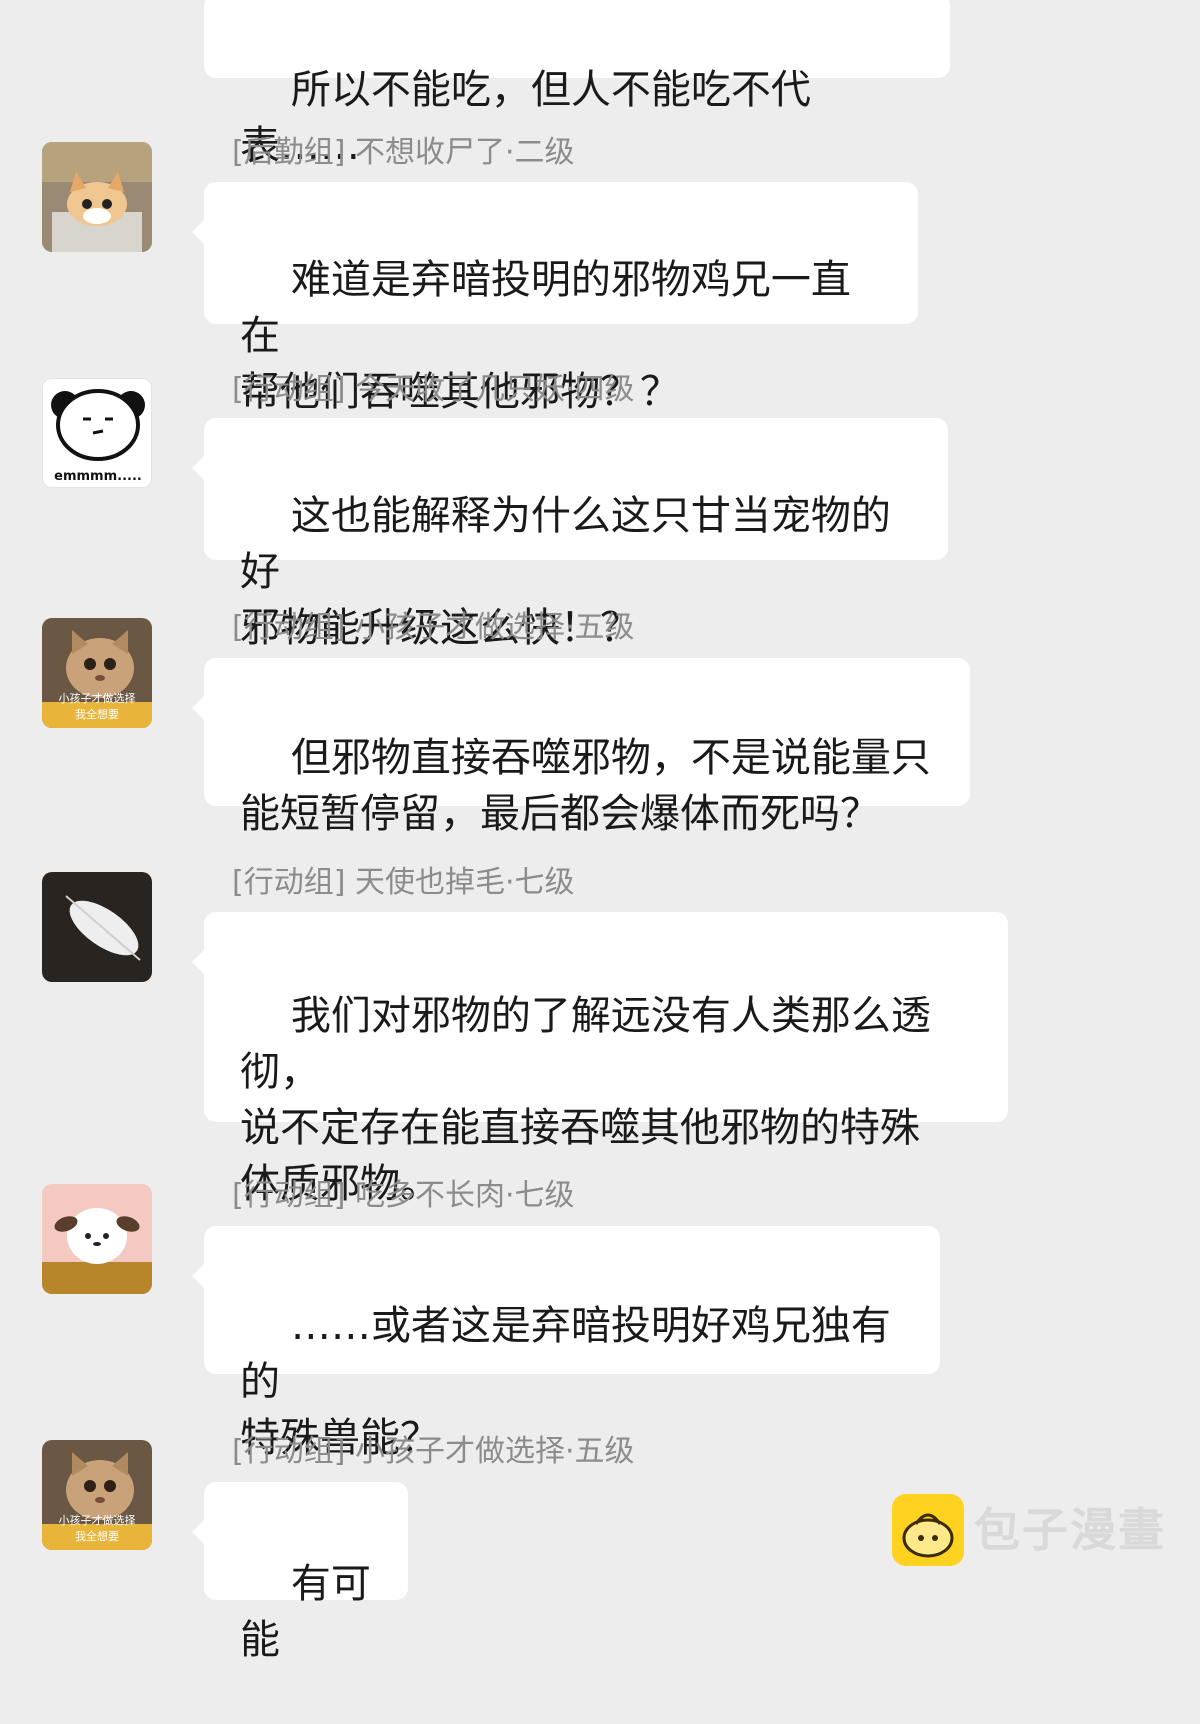  I want to click on sender-name: [行动组] 今天收了几只妖·四级, so click(433, 389).